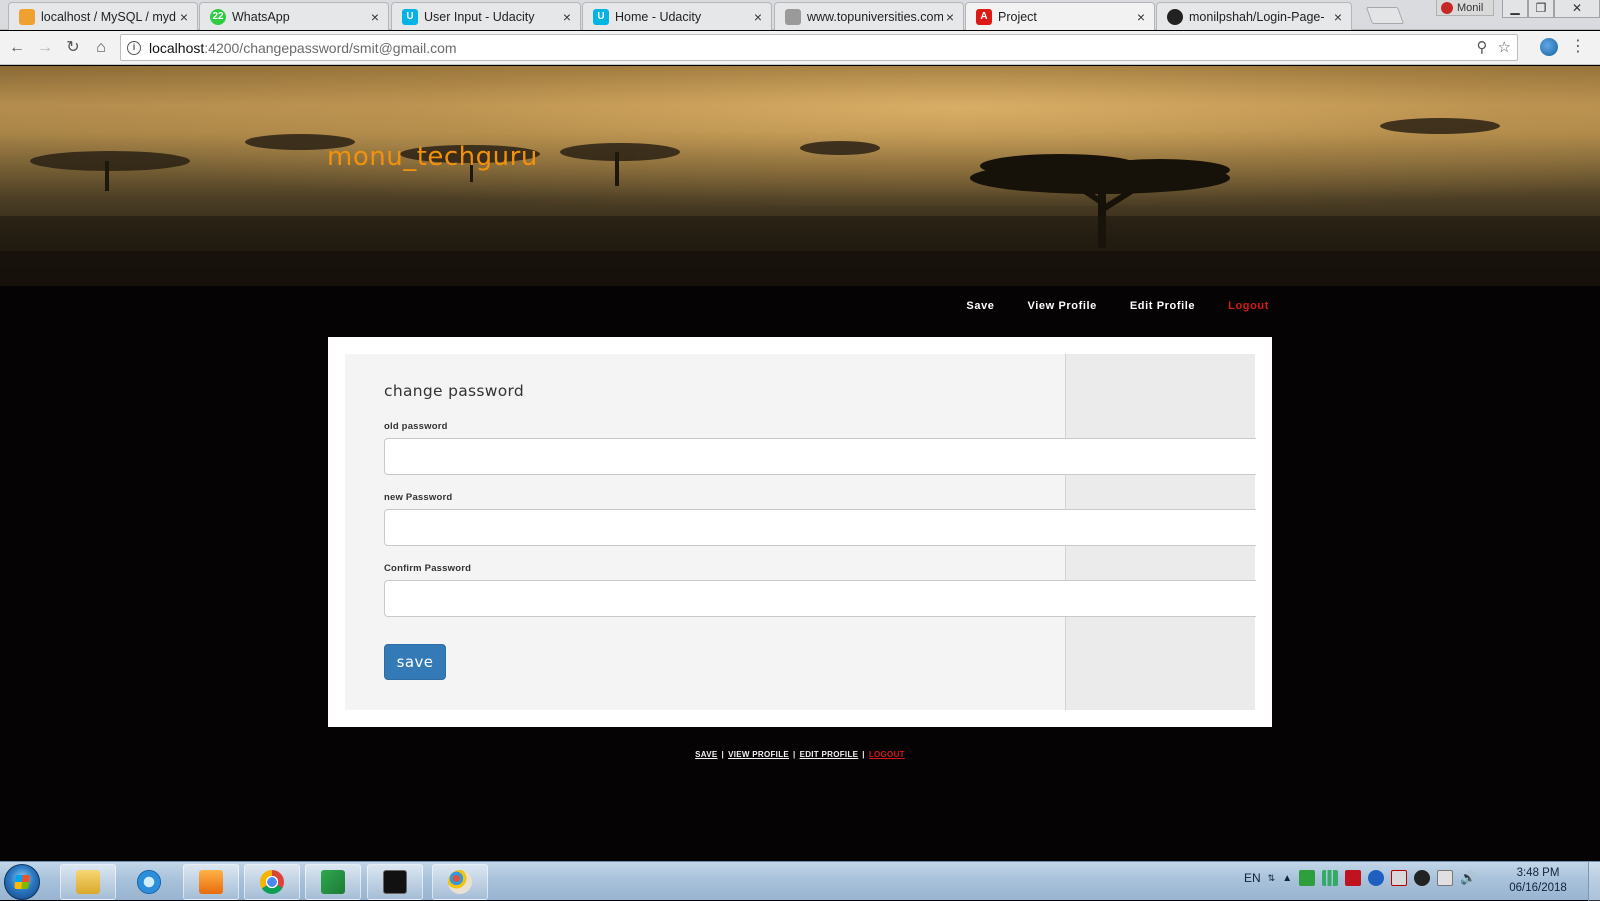 The height and width of the screenshot is (901, 1600). What do you see at coordinates (1447, 7) in the screenshot?
I see `profile-icon` at bounding box center [1447, 7].